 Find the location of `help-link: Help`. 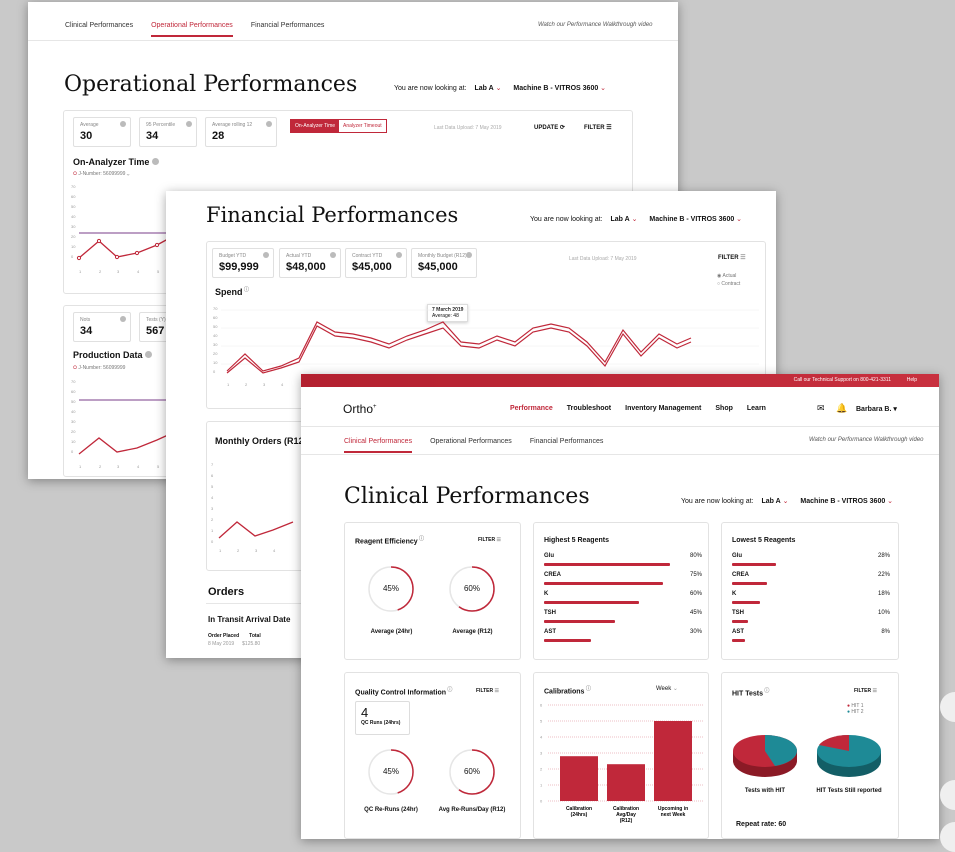

help-link: Help is located at coordinates (912, 380).